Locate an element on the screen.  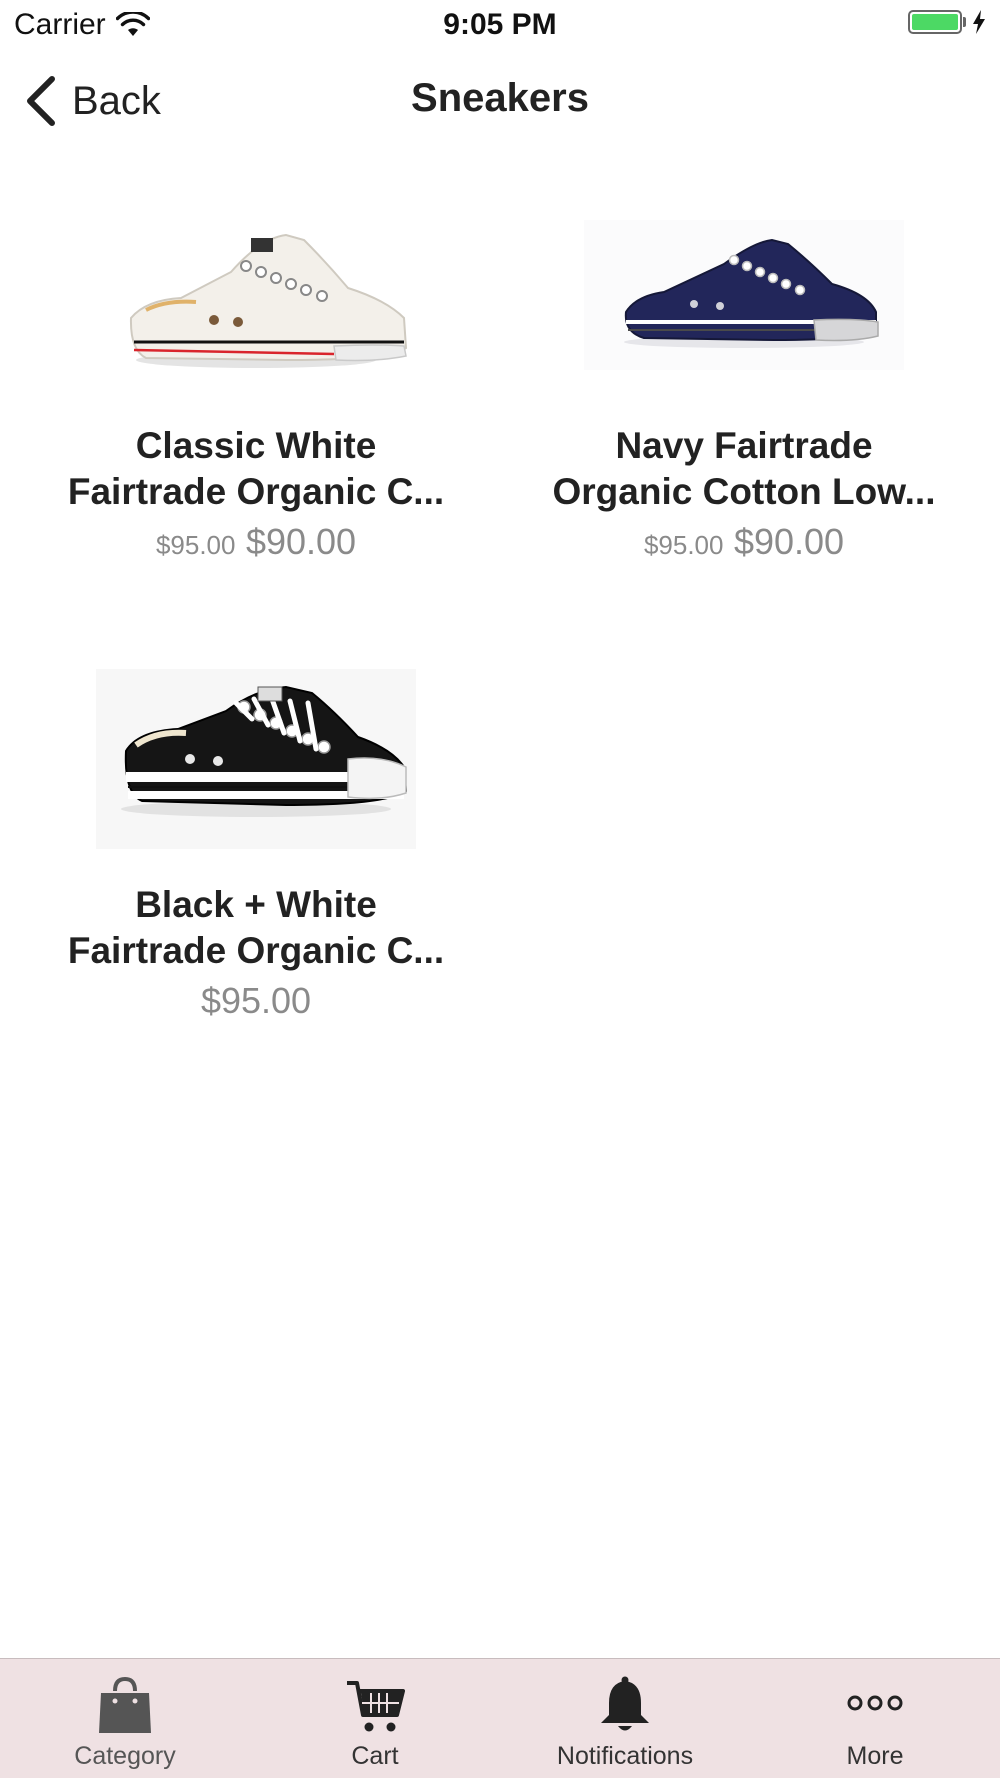
battery-level is located at coordinates (935, 22).